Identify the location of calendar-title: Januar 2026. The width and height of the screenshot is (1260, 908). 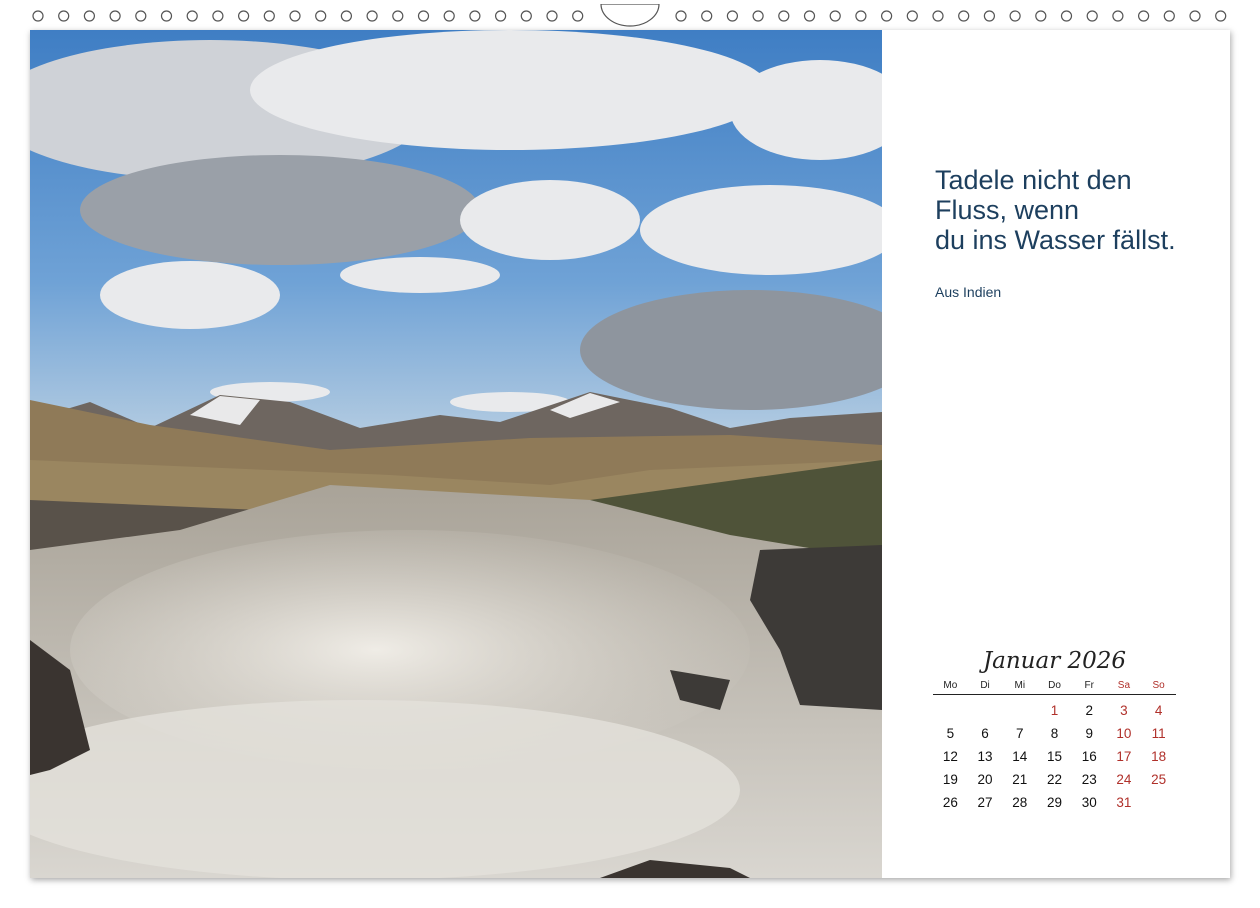
(1054, 661).